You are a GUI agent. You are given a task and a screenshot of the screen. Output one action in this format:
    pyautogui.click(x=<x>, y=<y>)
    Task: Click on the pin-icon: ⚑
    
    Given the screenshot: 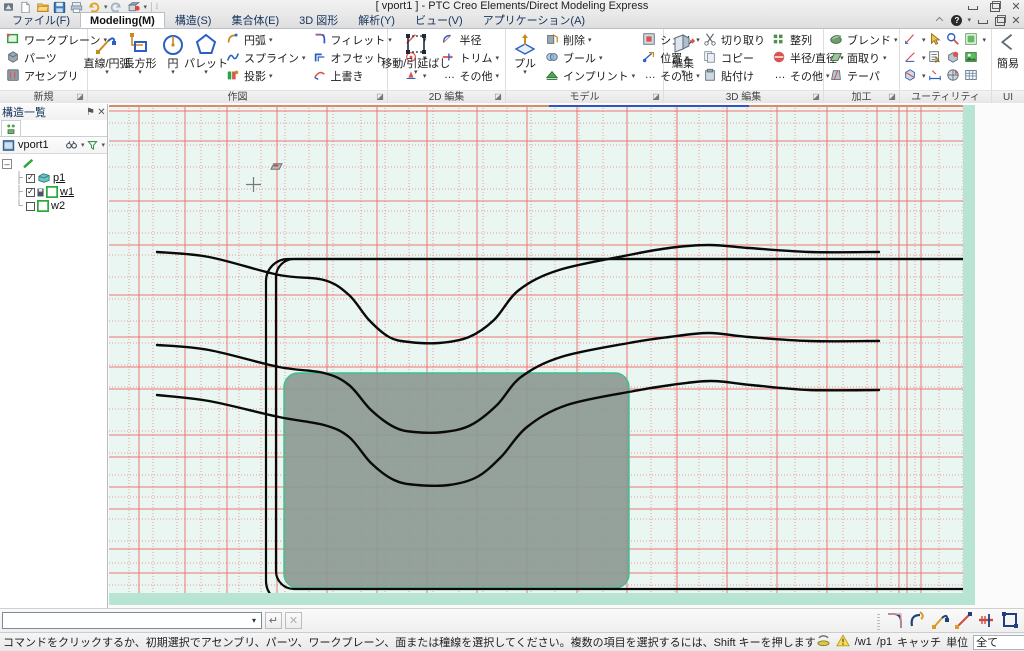 What is the action you would take?
    pyautogui.click(x=90, y=112)
    